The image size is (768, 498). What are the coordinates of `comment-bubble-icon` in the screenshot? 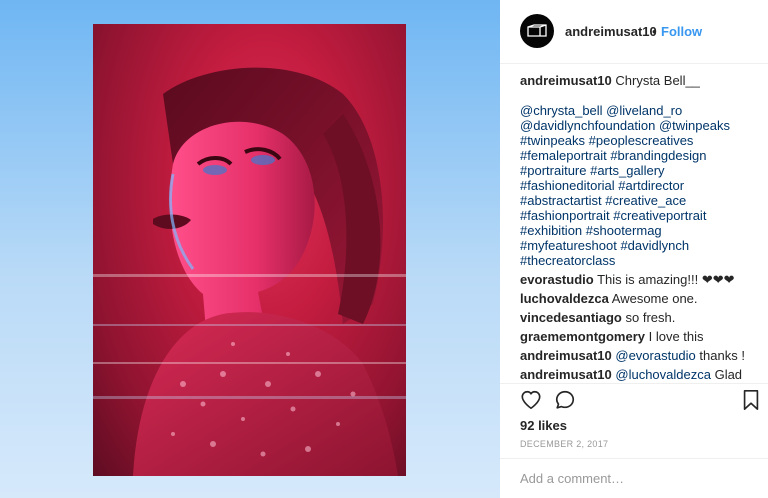 It's located at (565, 400).